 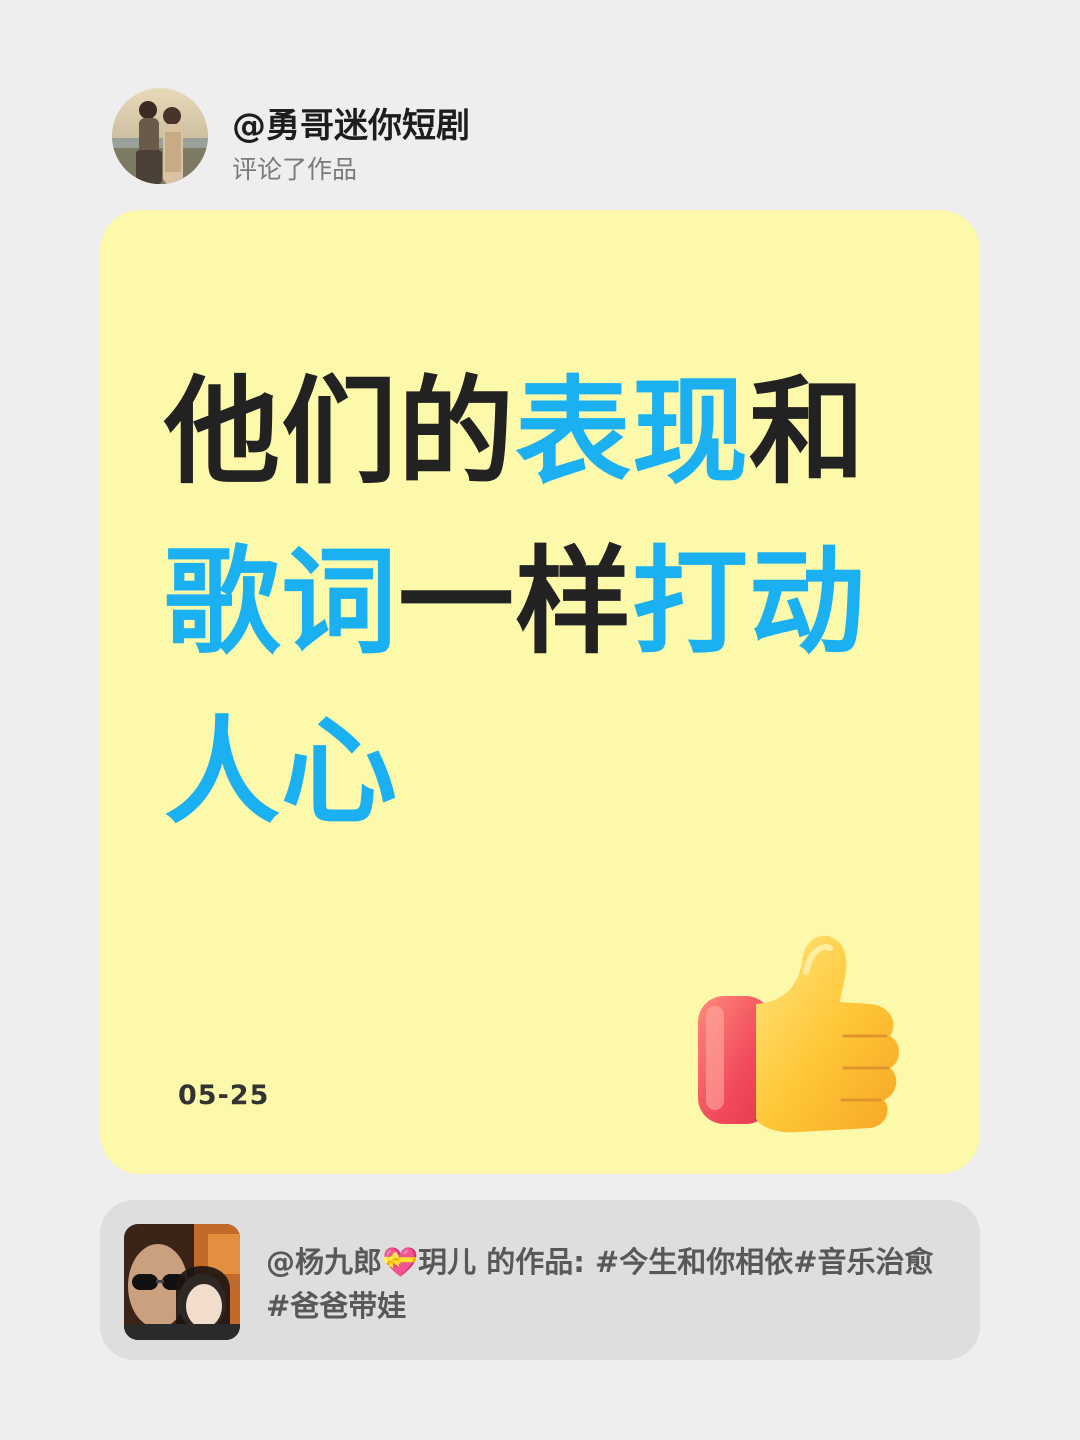 I want to click on source-thumbnail, so click(x=182, y=1282).